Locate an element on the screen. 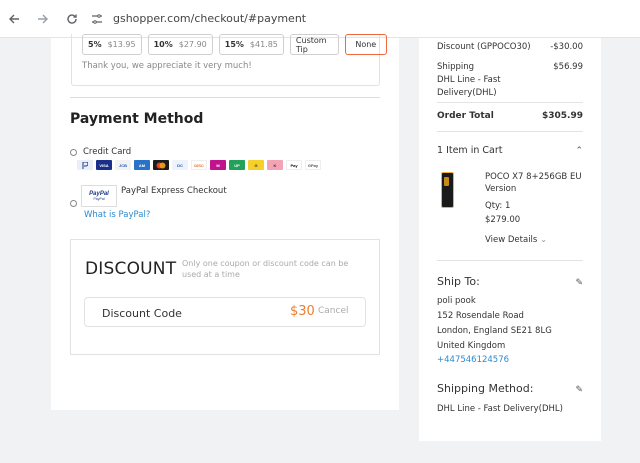  tip-amount: $27.90 is located at coordinates (192, 44).